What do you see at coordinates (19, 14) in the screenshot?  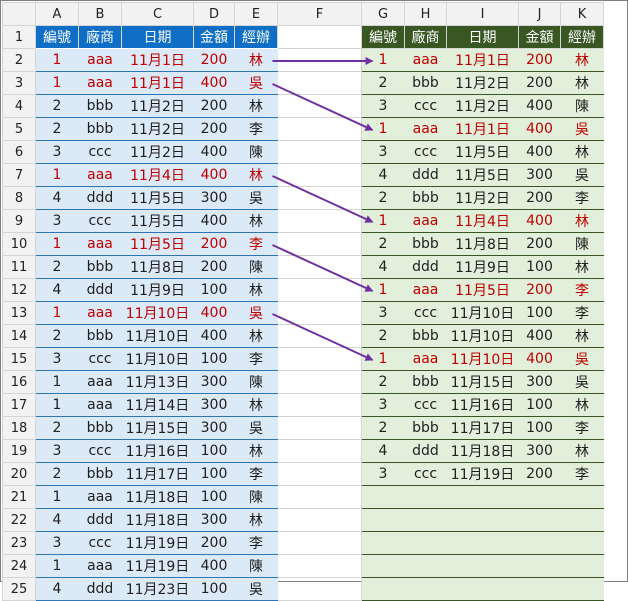 I see `select-all-corner` at bounding box center [19, 14].